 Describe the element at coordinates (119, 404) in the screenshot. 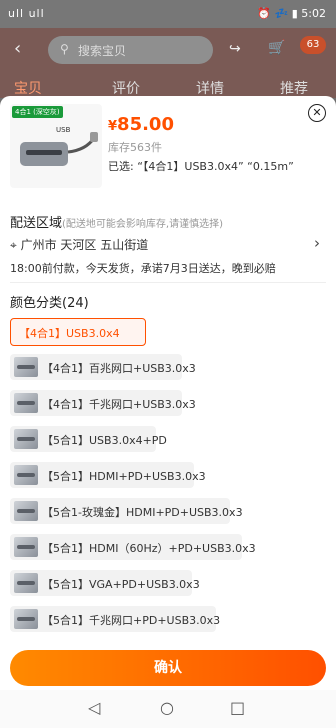

I see `color-option-label: 【4合1】千兆网口+USB3.0x3` at that location.